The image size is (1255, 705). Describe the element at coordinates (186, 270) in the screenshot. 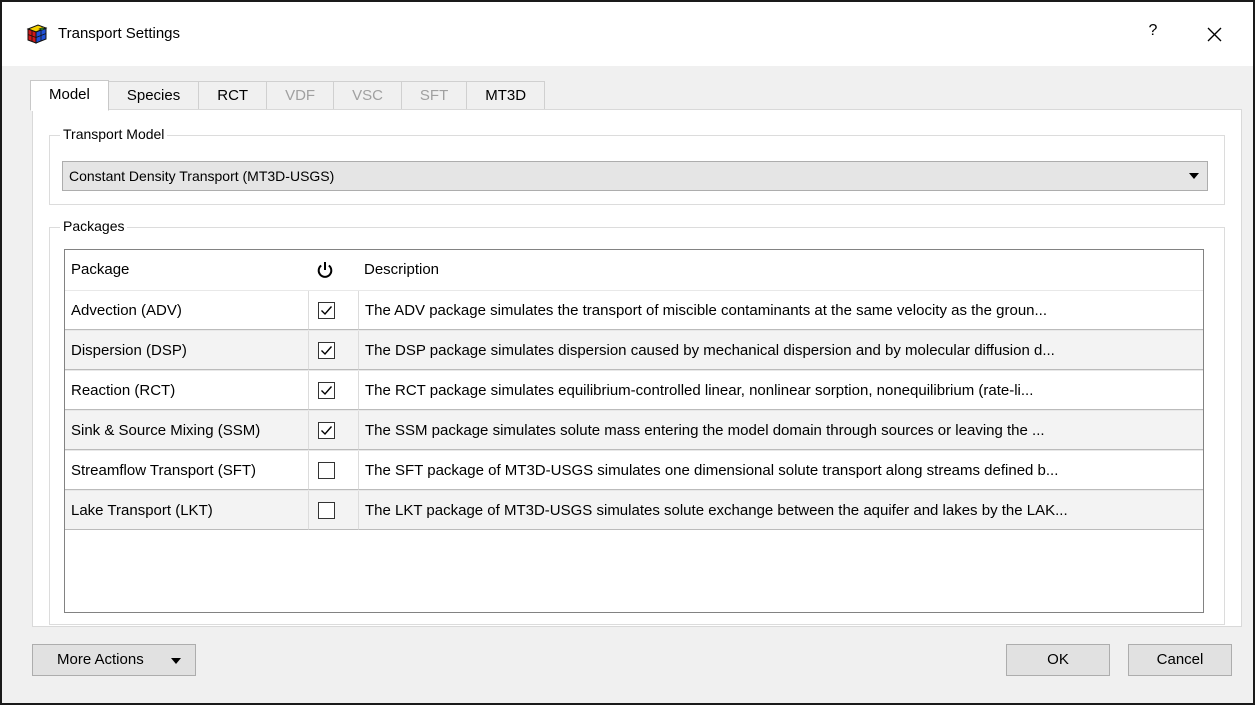

I see `column-header-package: Package` at that location.